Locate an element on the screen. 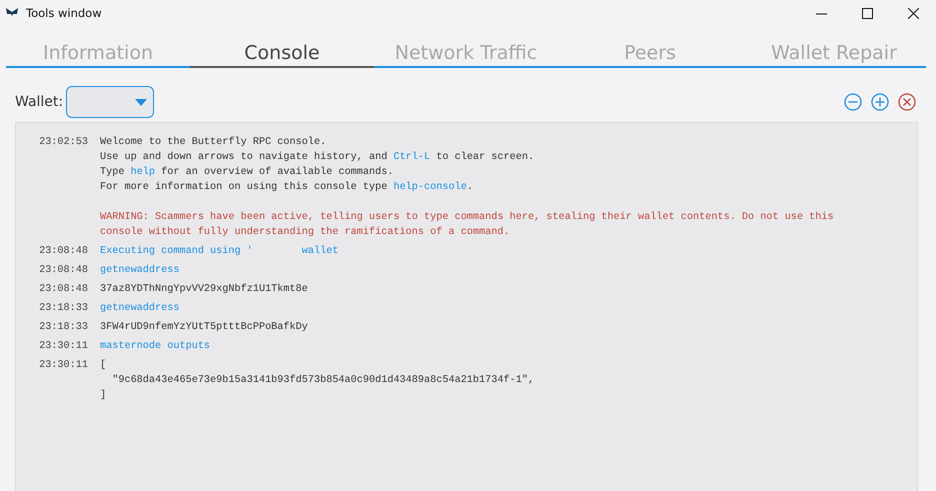  tab: Peers is located at coordinates (650, 55).